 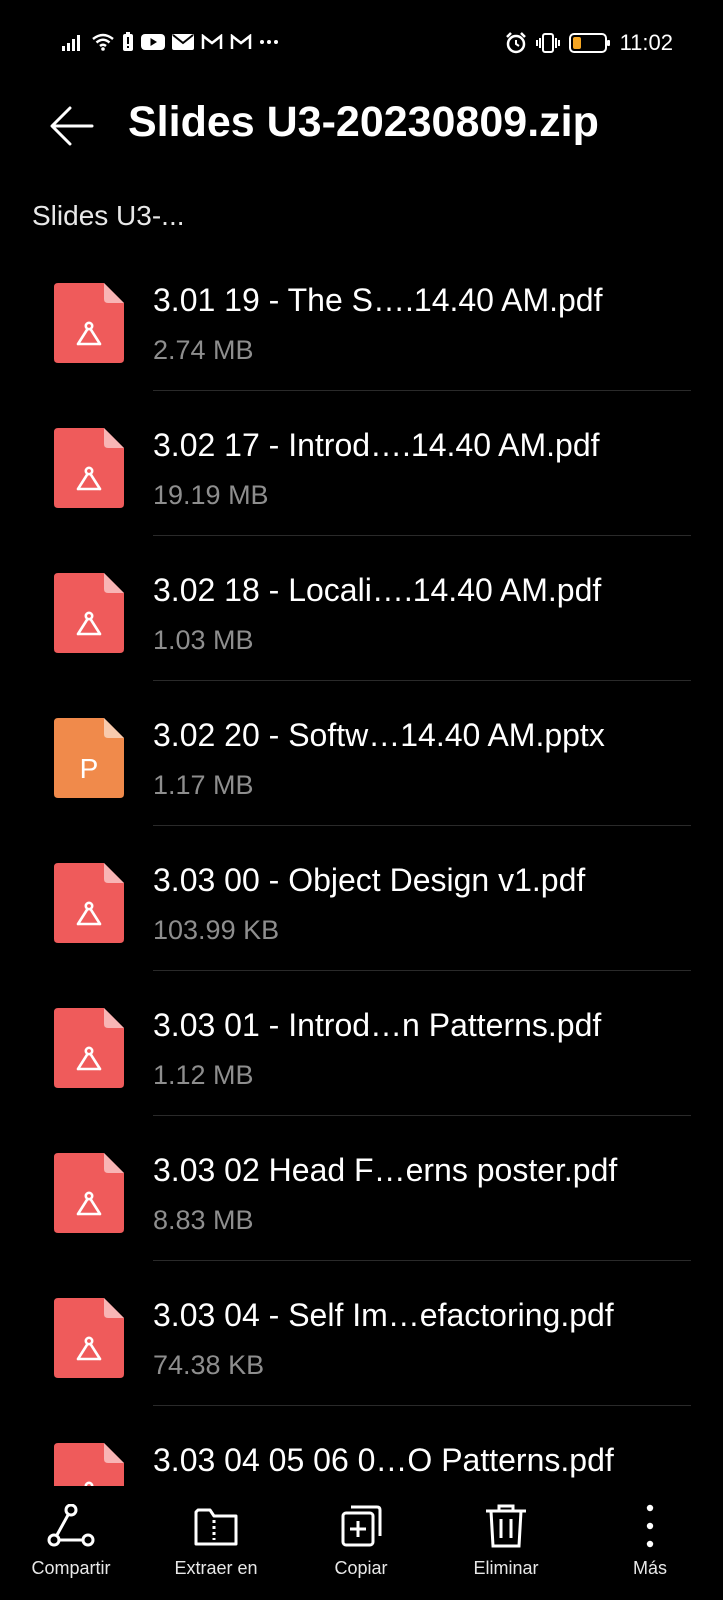 I want to click on status-bar-right: 11:02, so click(x=589, y=43).